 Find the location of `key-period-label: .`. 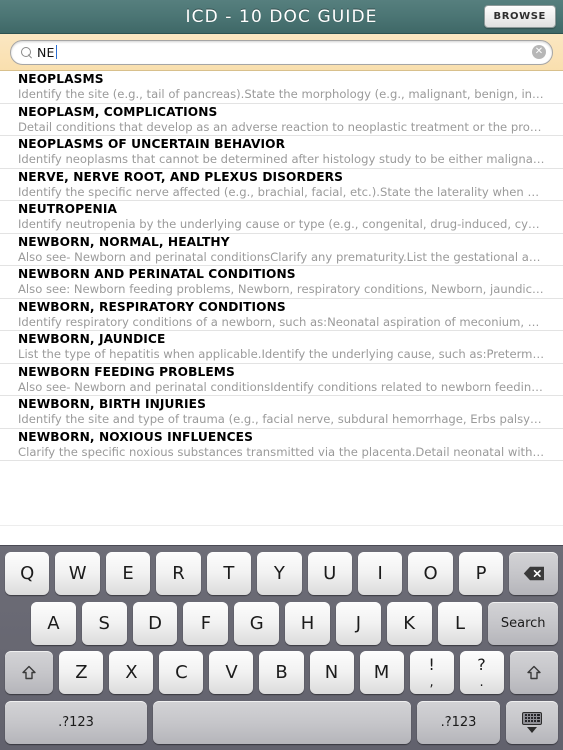

key-period-label: . is located at coordinates (481, 682).